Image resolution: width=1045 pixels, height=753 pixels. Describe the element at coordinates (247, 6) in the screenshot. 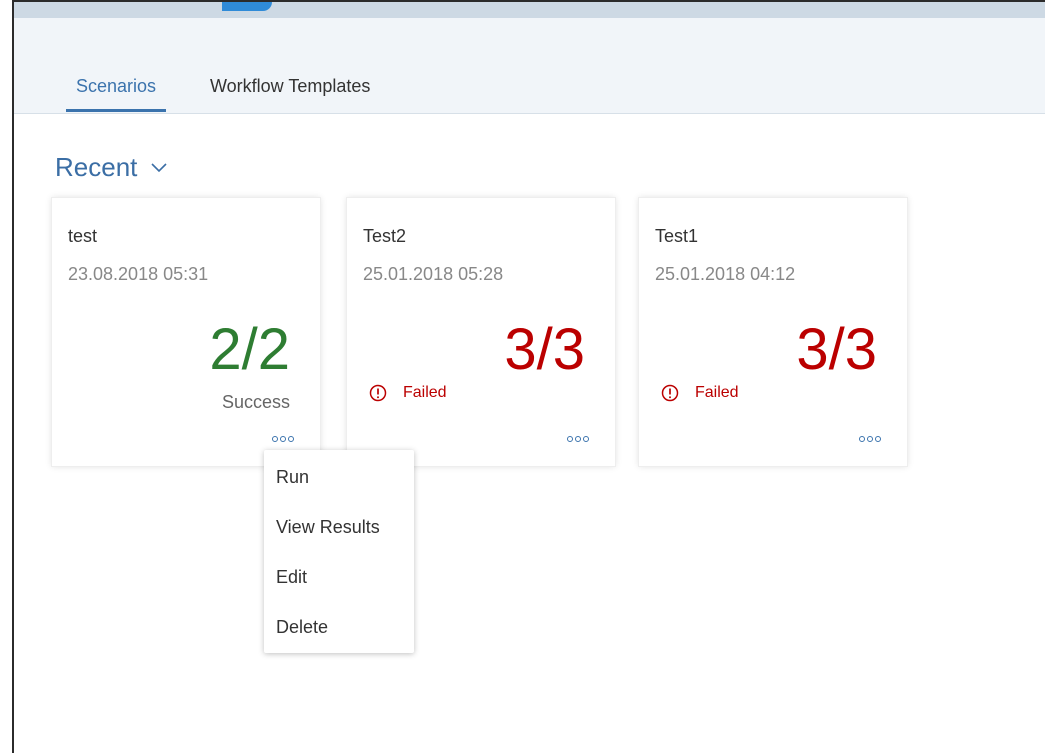

I see `top-bar-accent` at that location.